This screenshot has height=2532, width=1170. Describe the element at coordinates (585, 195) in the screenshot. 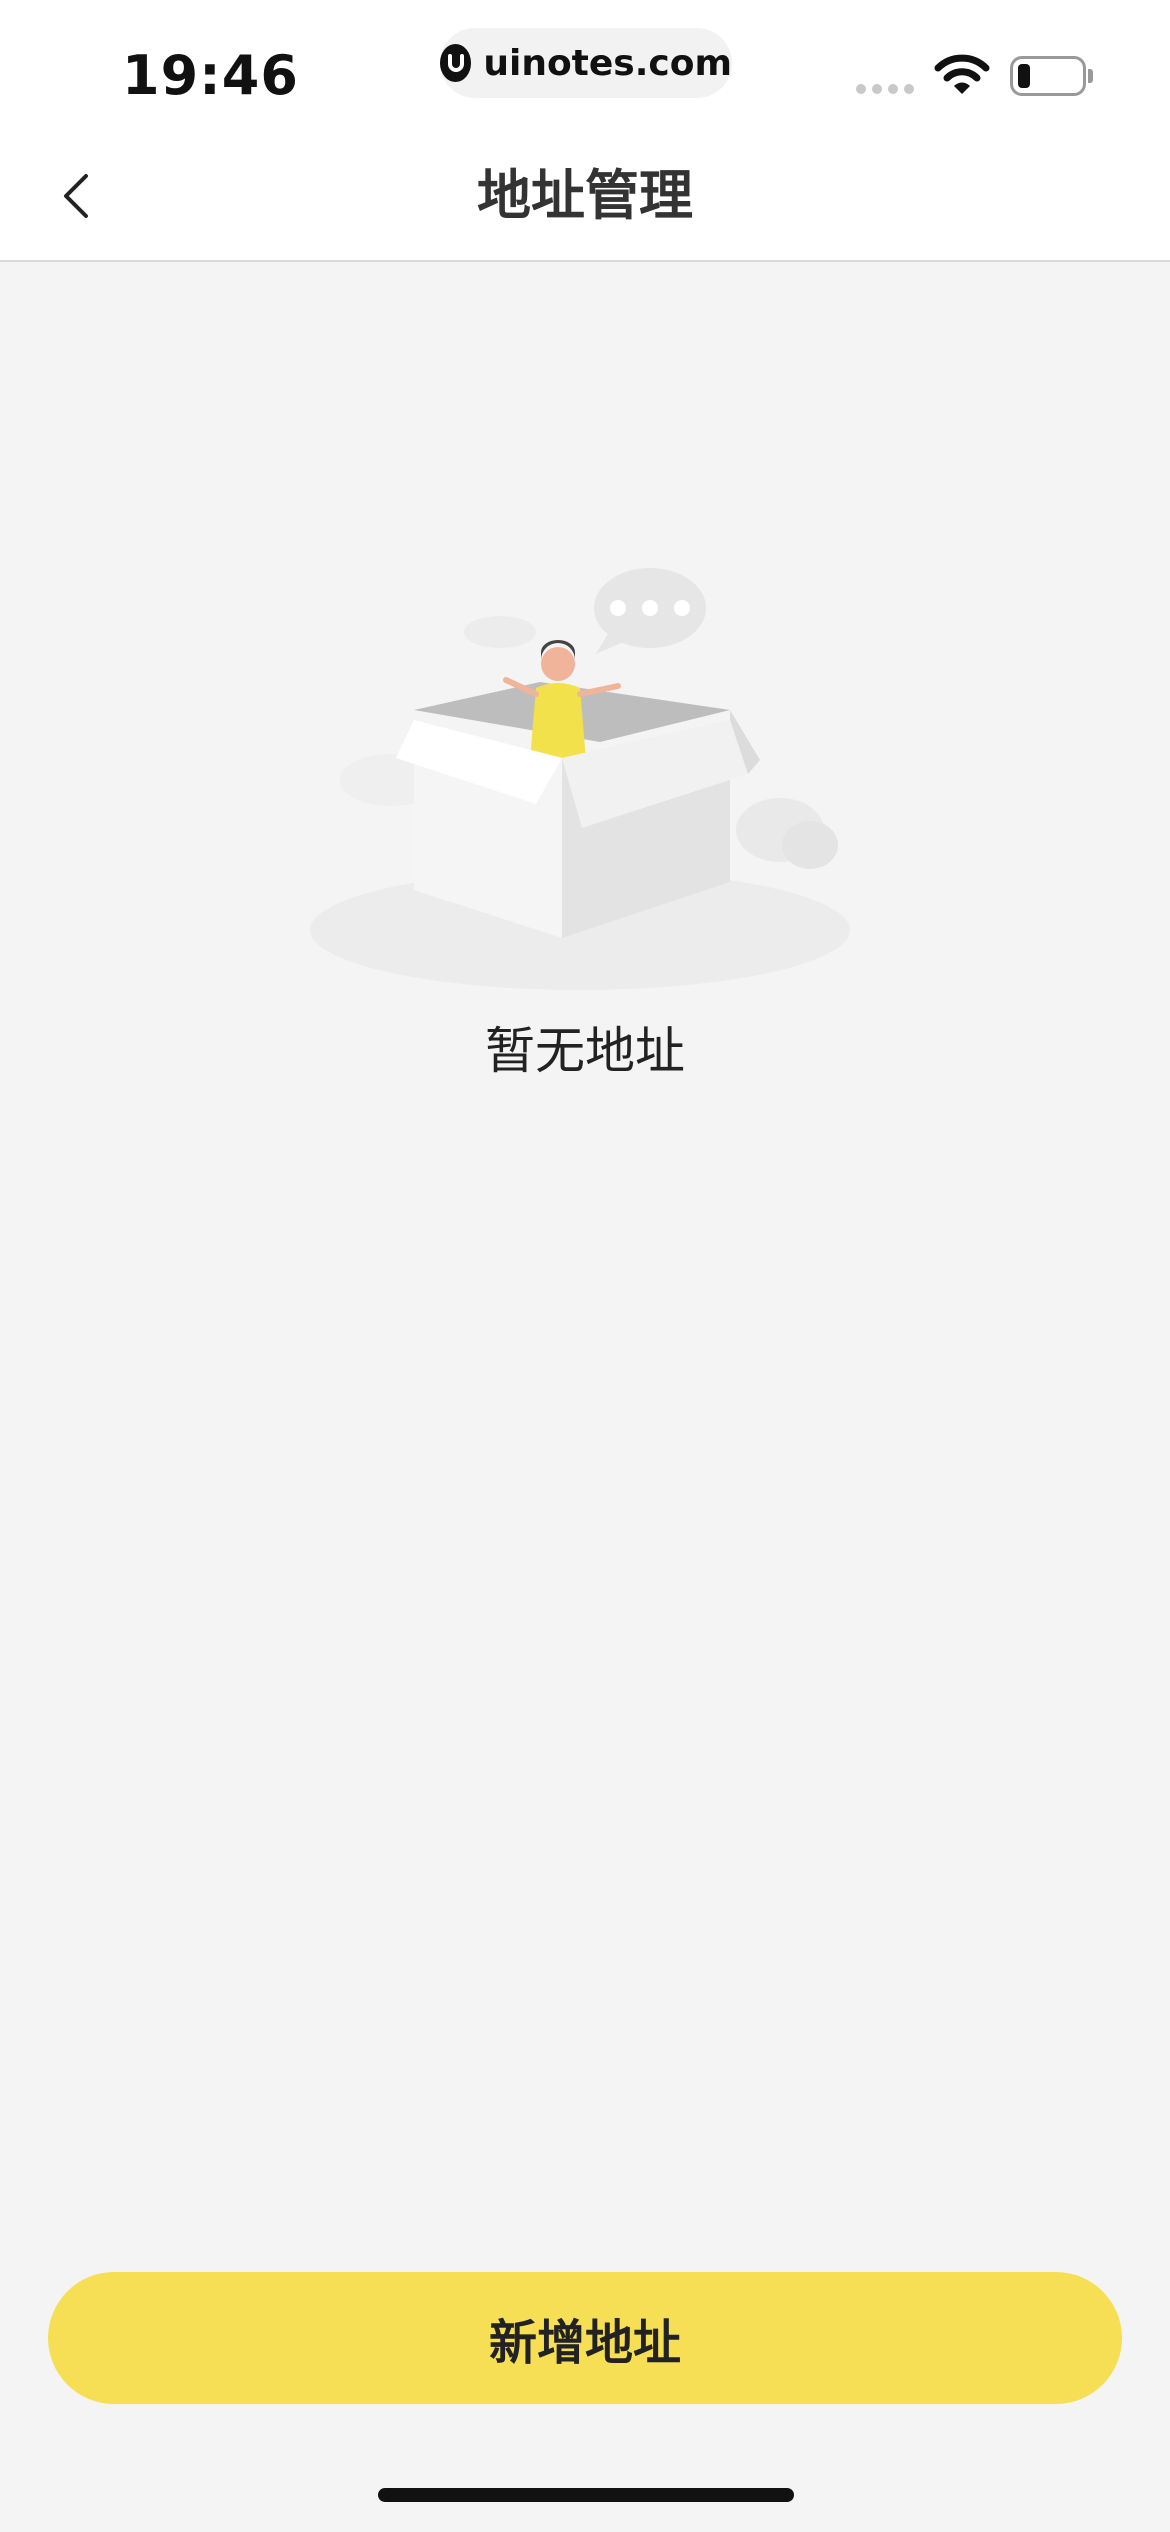

I see `page-title: 地址管理` at that location.